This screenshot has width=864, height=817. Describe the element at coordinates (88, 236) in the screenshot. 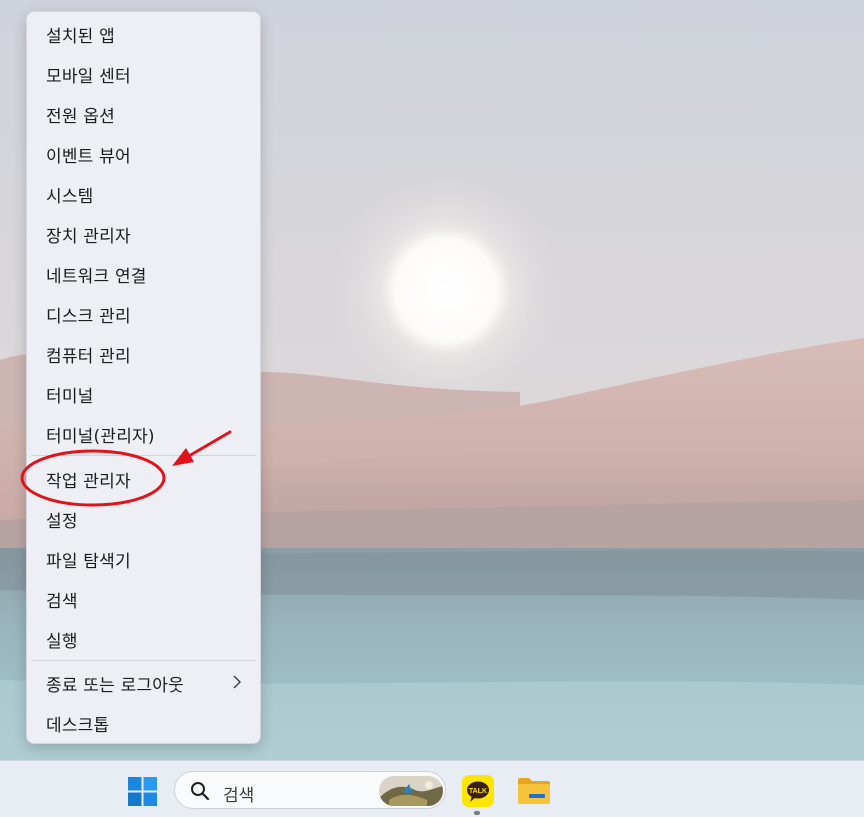

I see `menu-item-label: 장치 관리자` at that location.